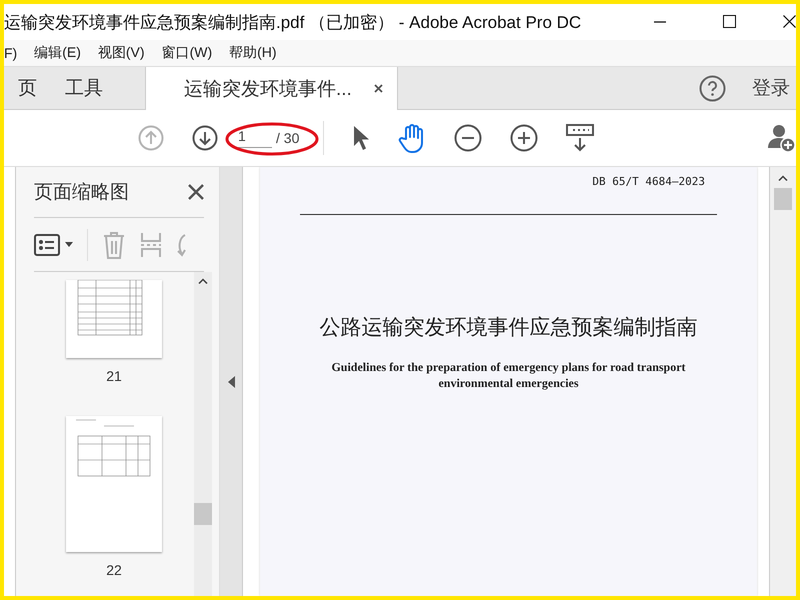 This screenshot has width=800, height=600. Describe the element at coordinates (57, 53) in the screenshot. I see `menu-item: 编辑(E)` at that location.